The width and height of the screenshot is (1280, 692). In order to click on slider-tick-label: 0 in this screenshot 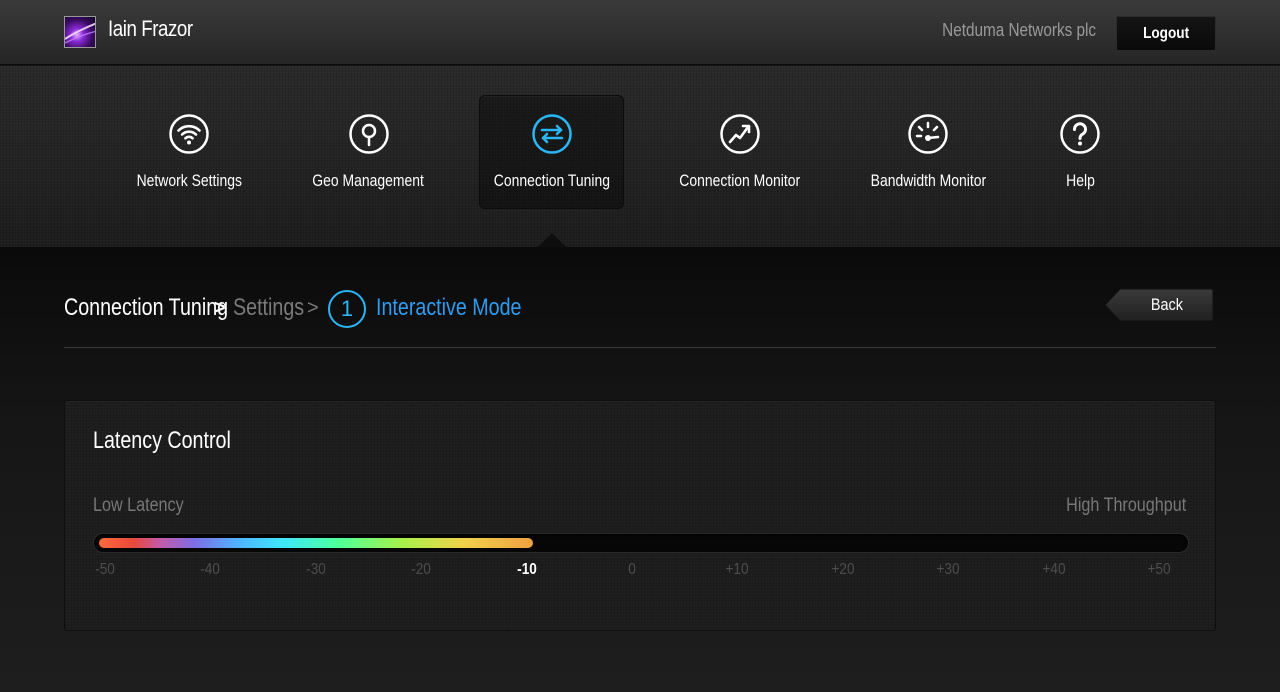, I will do `click(632, 569)`.